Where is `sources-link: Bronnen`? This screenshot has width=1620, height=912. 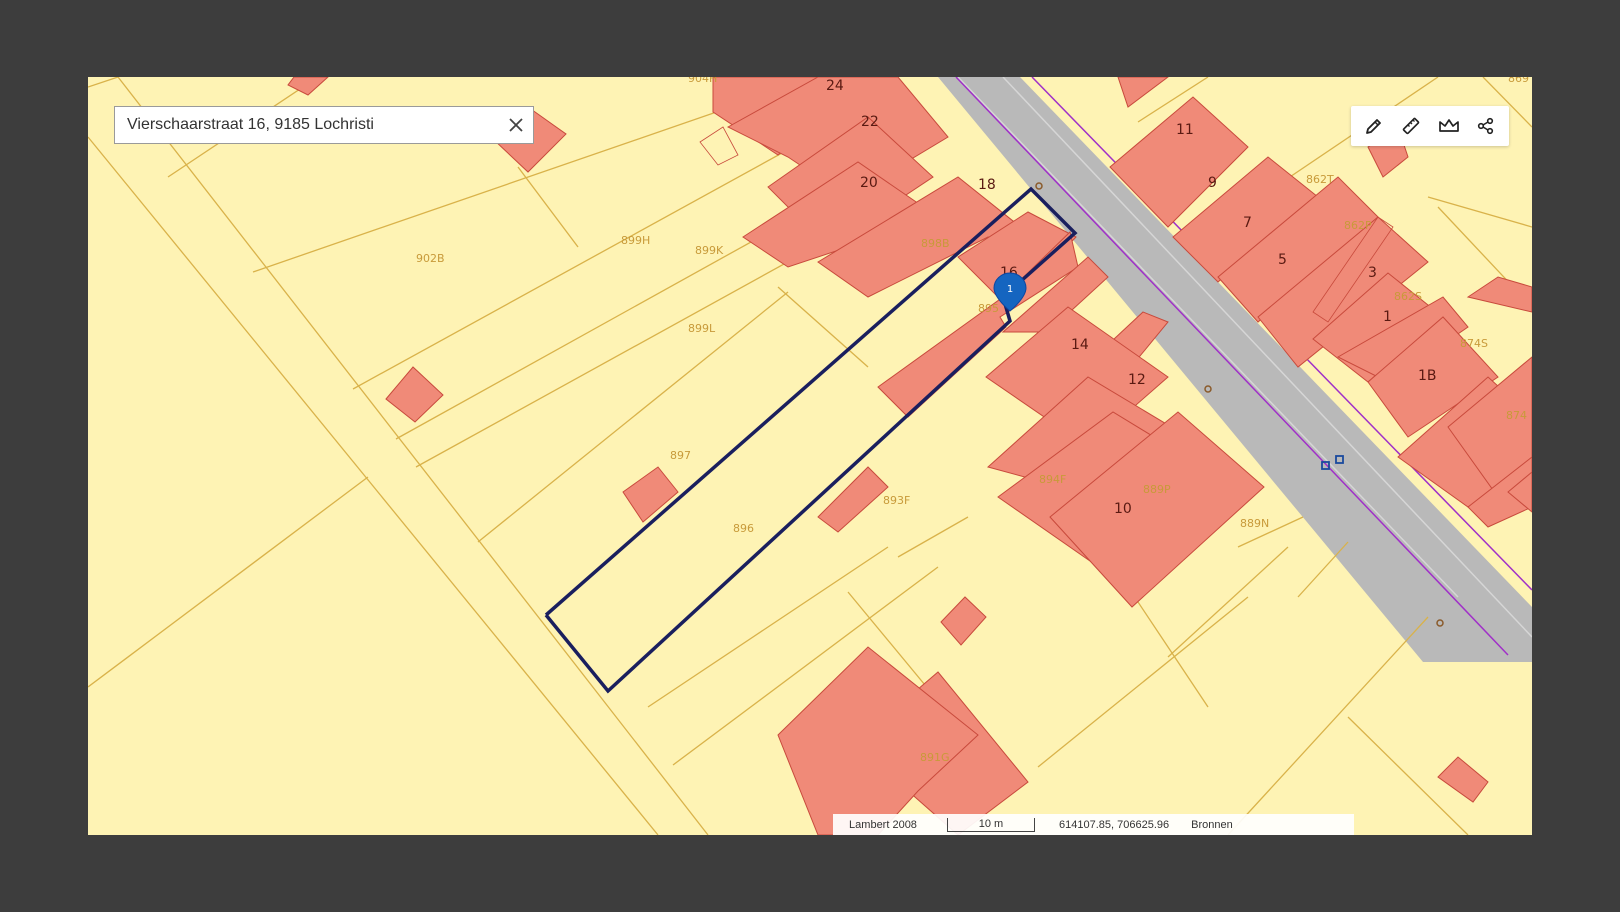
sources-link: Bronnen is located at coordinates (1212, 825).